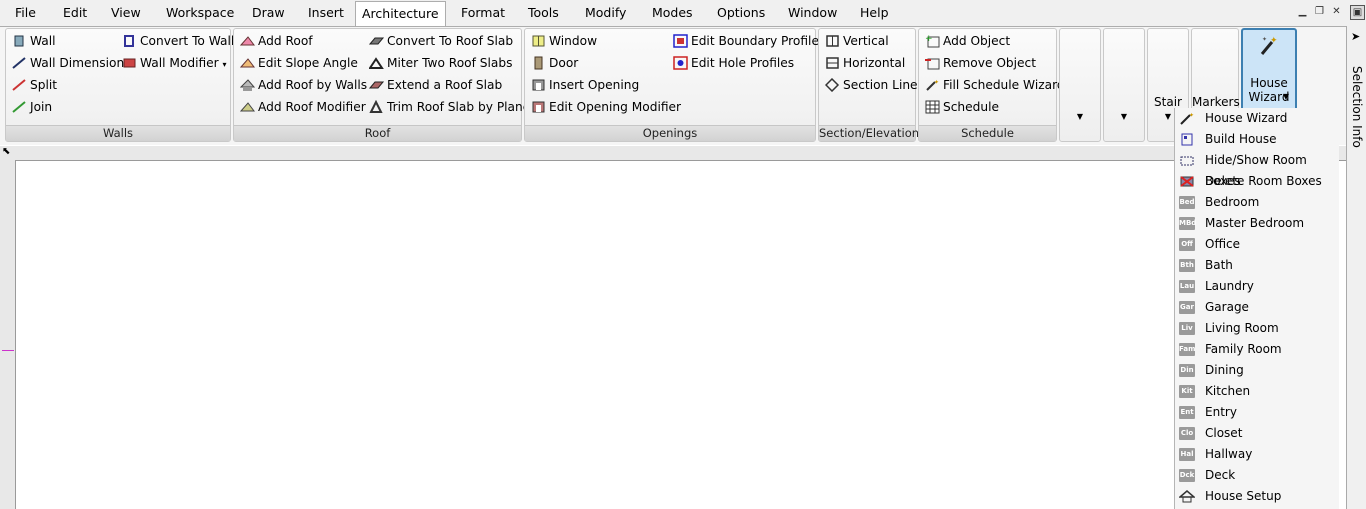 This screenshot has height=509, width=1366. Describe the element at coordinates (564, 63) in the screenshot. I see `door-label: Door` at that location.